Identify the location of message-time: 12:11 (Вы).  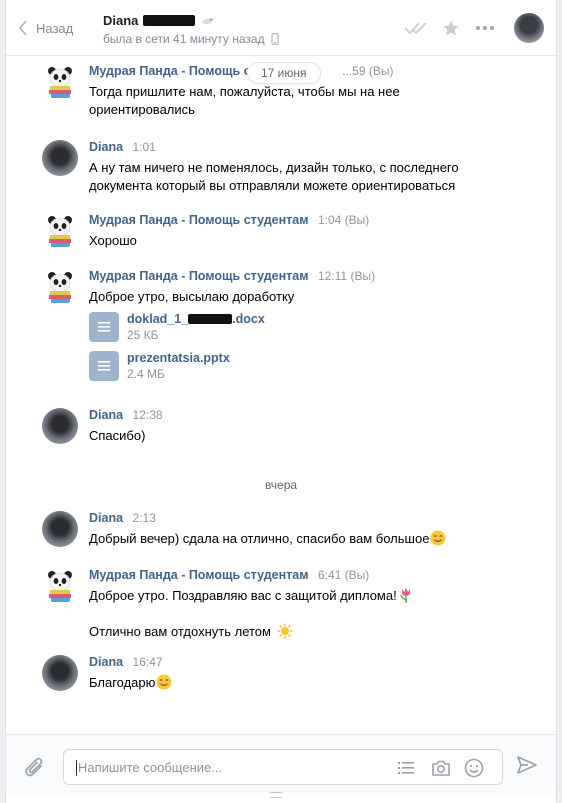
(346, 276).